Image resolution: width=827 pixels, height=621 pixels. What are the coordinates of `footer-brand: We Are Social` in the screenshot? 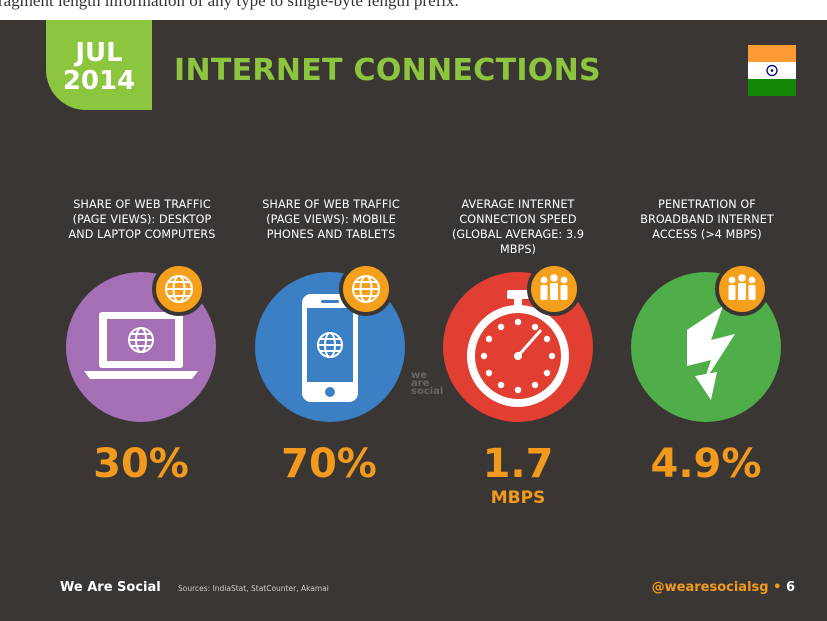 It's located at (110, 587).